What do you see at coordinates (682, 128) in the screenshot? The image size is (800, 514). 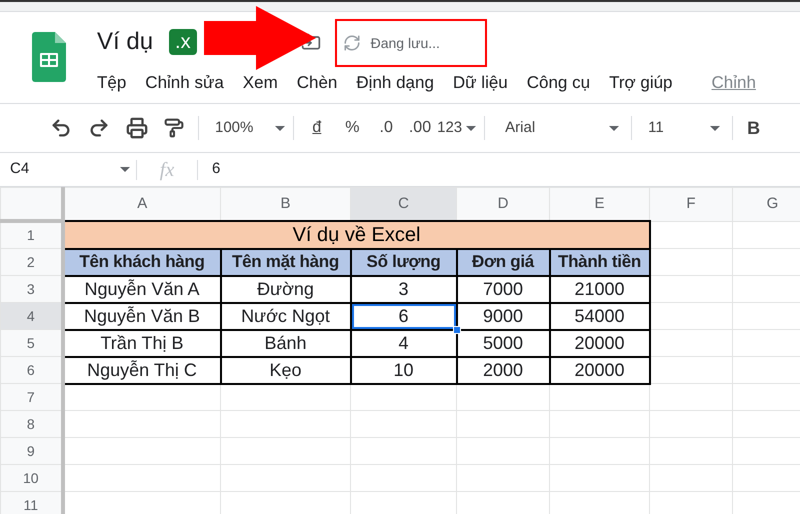 I see `font-size-dropdown: 11` at bounding box center [682, 128].